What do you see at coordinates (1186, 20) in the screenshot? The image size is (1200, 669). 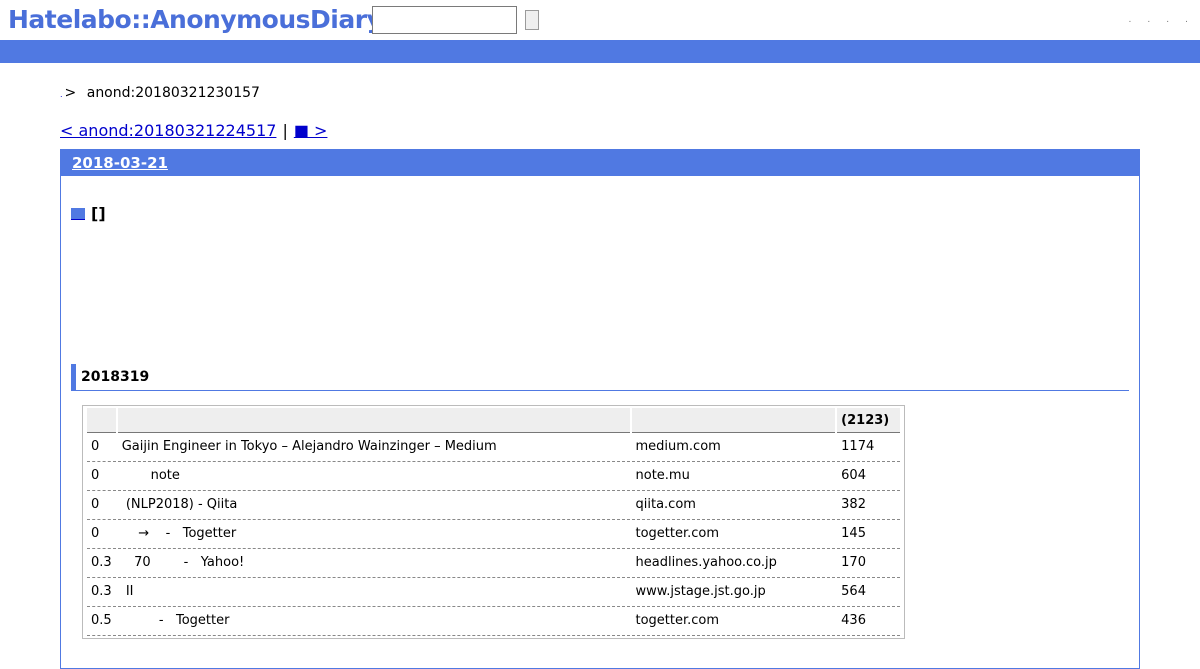 I see `header-link-4: .` at bounding box center [1186, 20].